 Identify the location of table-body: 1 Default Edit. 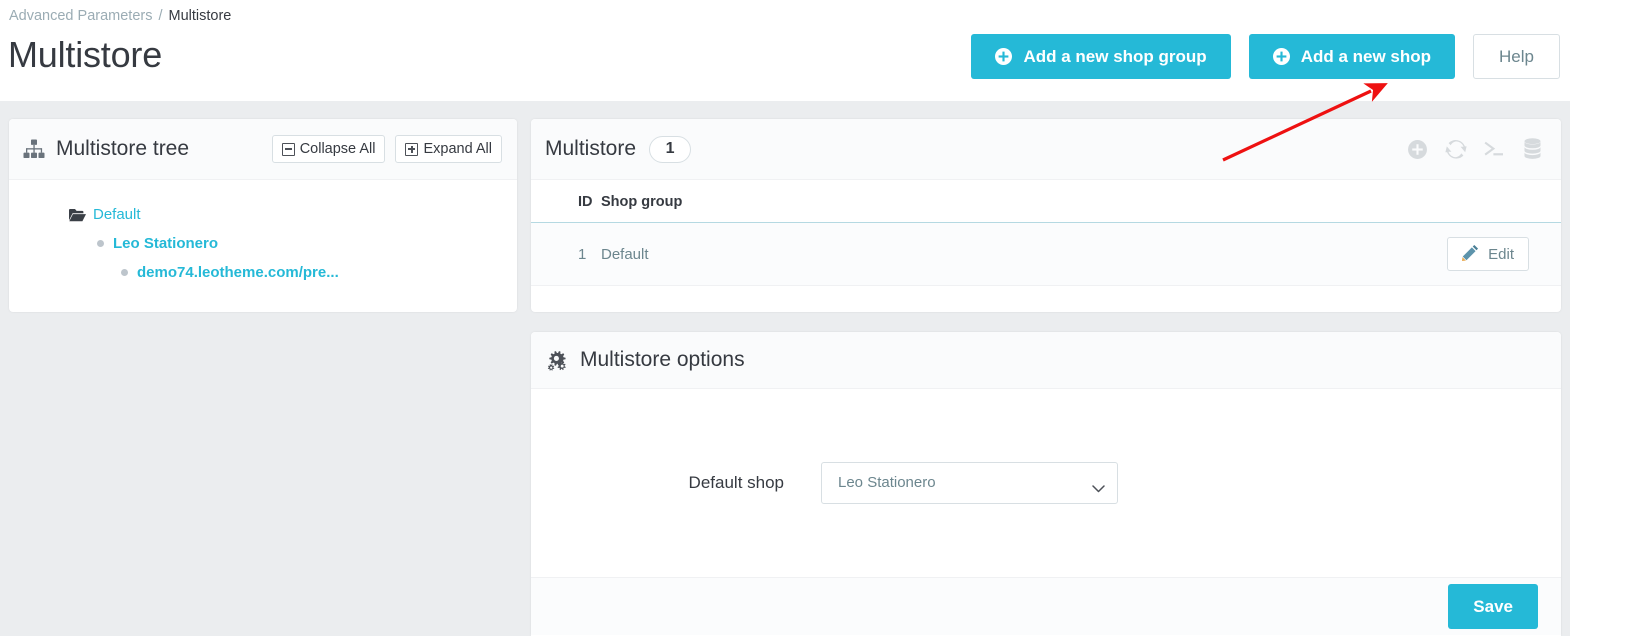
(1046, 254).